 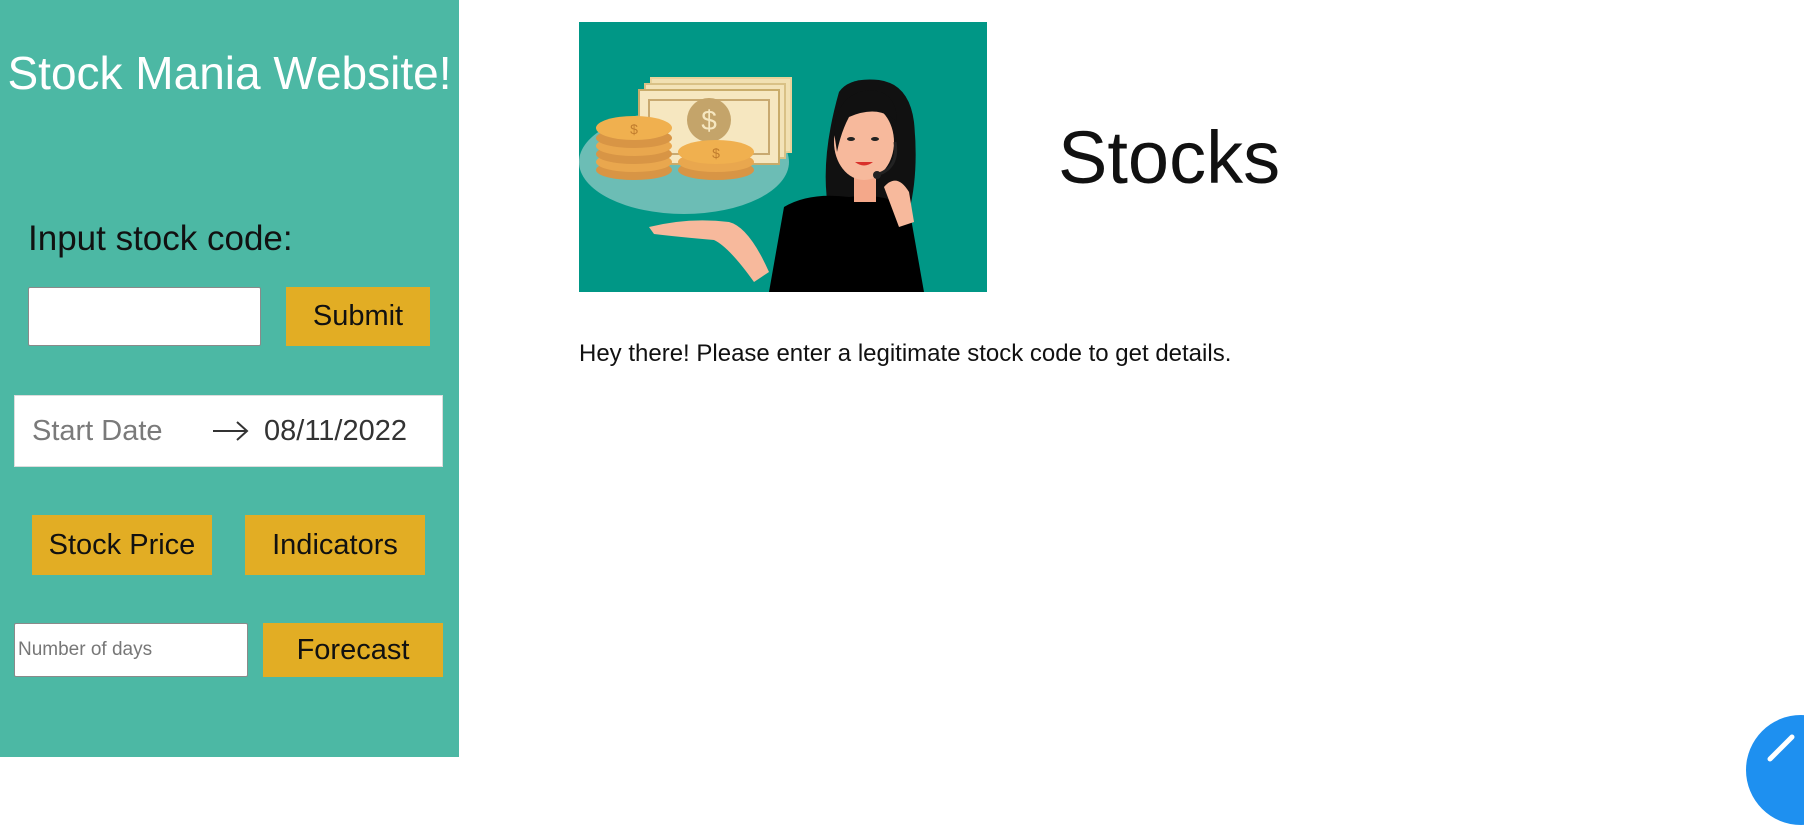 What do you see at coordinates (1775, 770) in the screenshot?
I see `edit-fab-button` at bounding box center [1775, 770].